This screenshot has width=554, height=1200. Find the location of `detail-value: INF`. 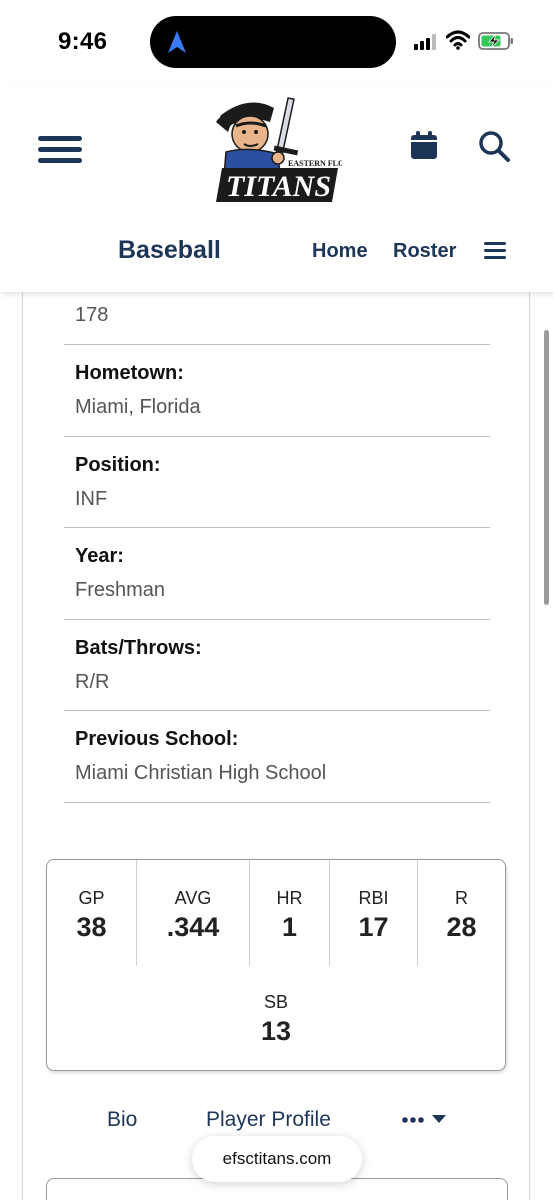

detail-value: INF is located at coordinates (91, 499).